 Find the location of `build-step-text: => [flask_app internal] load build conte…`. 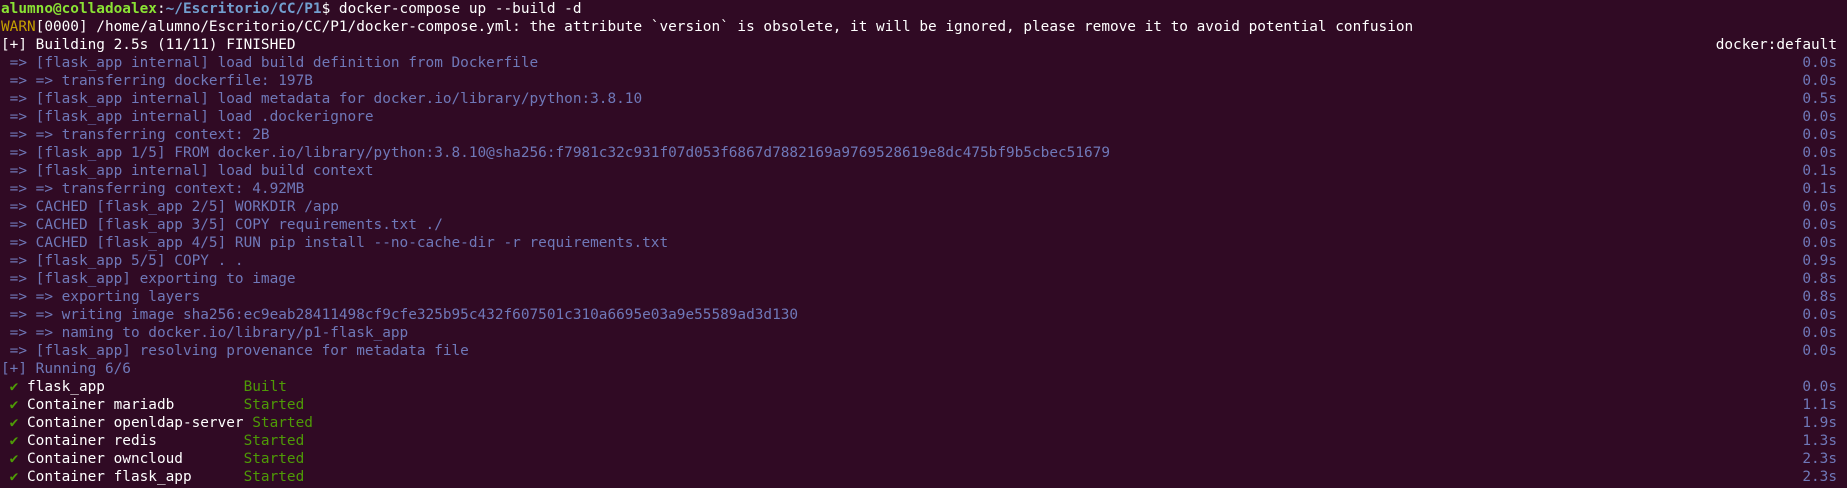

build-step-text: => [flask_app internal] load build conte… is located at coordinates (187, 171).